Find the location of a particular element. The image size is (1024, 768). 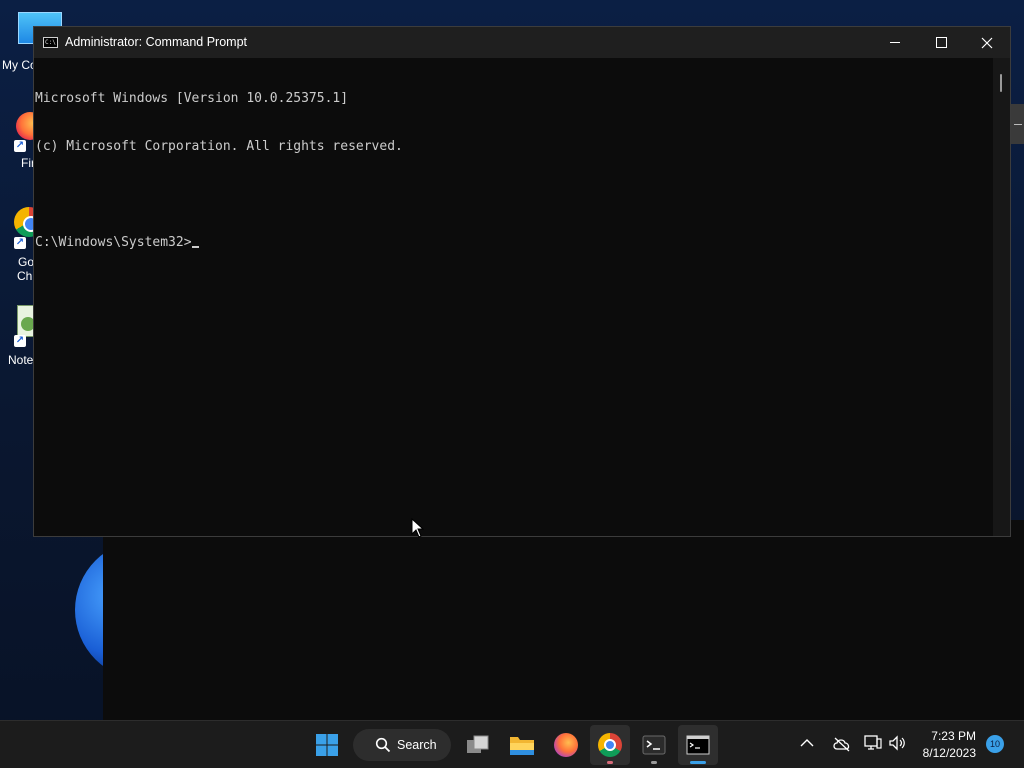

search-icon is located at coordinates (383, 745).